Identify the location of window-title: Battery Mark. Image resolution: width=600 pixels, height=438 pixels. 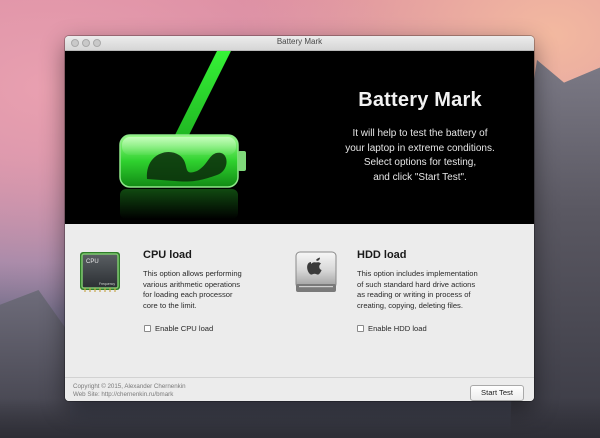
(299, 41).